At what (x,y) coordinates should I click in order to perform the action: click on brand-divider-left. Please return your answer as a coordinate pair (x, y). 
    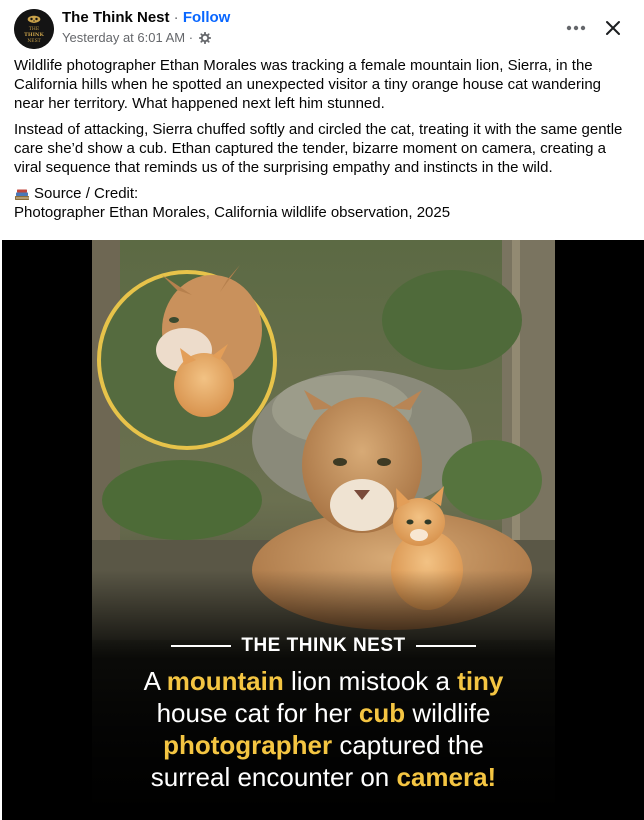
    Looking at the image, I should click on (201, 646).